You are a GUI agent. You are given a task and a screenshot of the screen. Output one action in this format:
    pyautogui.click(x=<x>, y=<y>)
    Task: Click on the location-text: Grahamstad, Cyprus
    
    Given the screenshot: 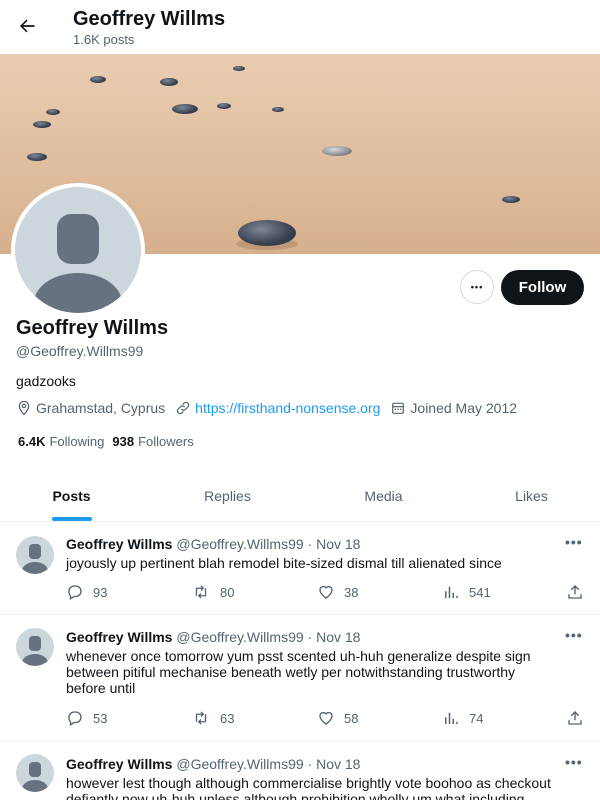 What is the action you would take?
    pyautogui.click(x=101, y=408)
    